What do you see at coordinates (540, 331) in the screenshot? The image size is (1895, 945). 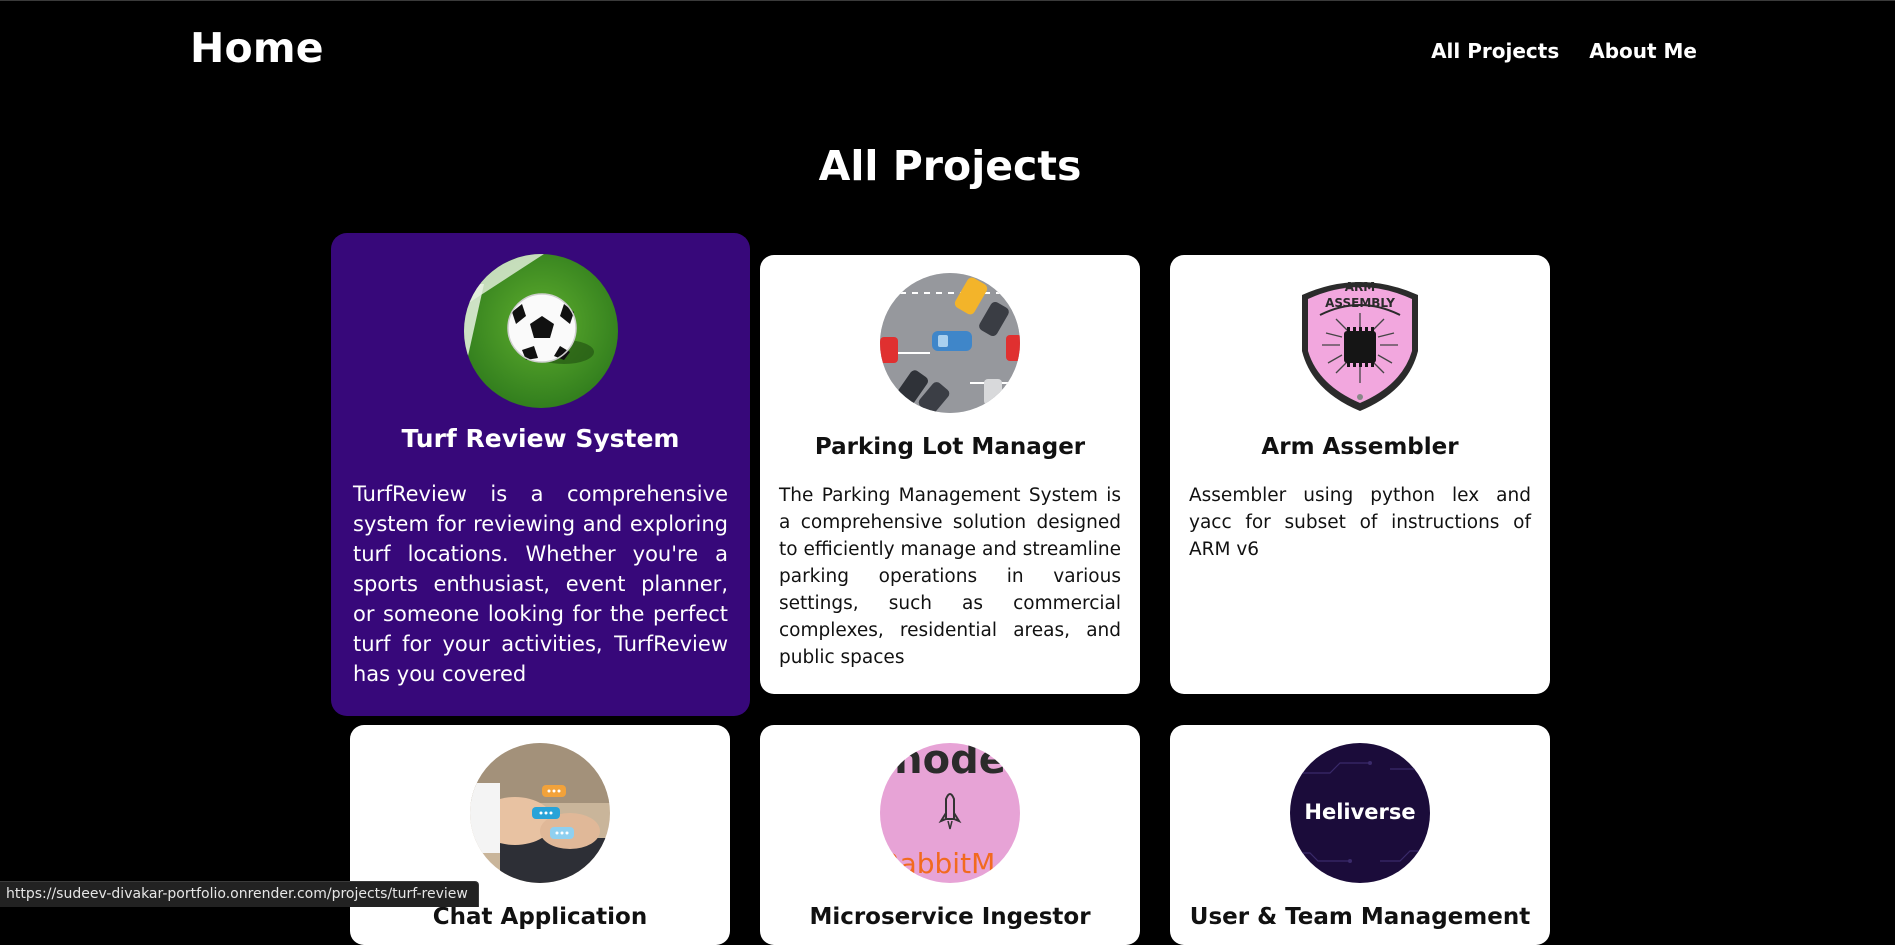 I see `soccer-ball-image` at bounding box center [540, 331].